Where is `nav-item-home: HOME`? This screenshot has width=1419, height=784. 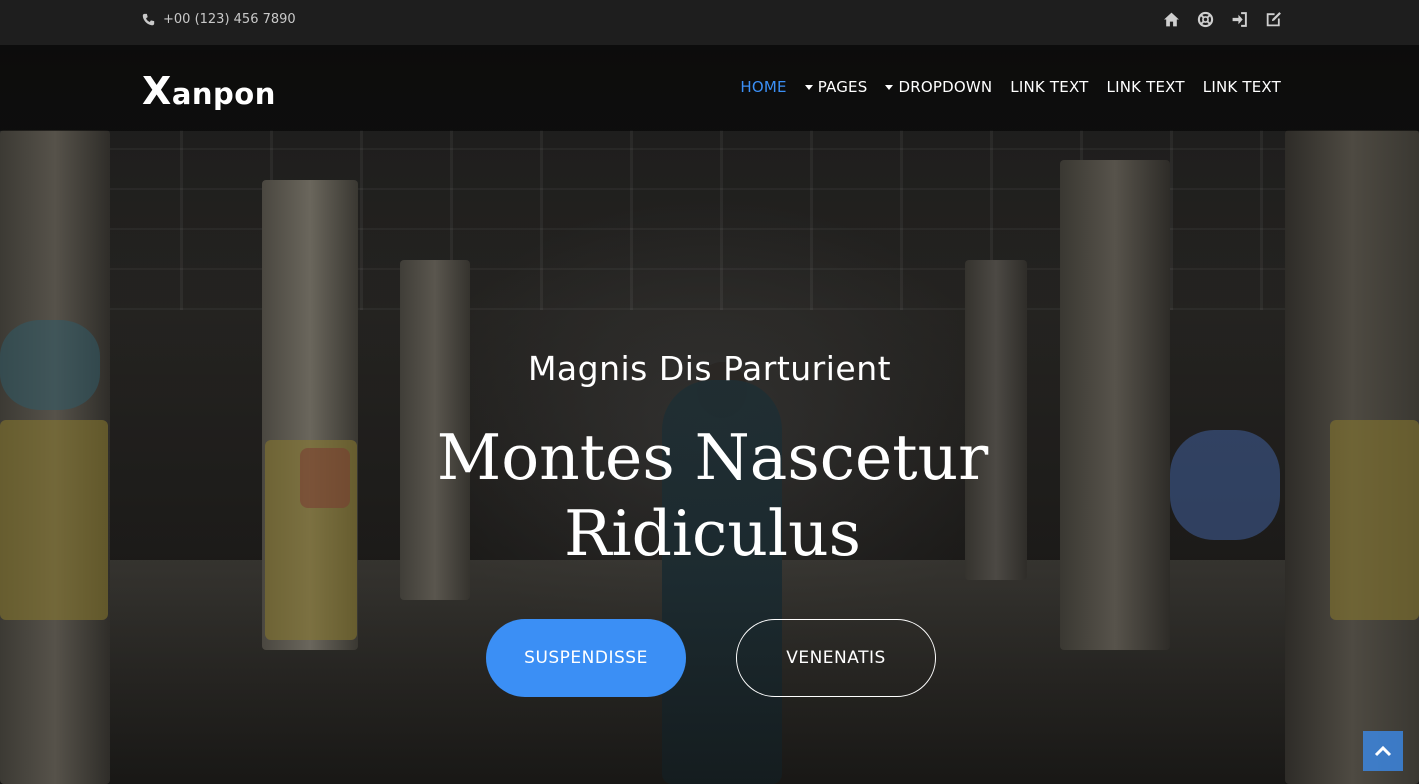
nav-item-home: HOME is located at coordinates (763, 87).